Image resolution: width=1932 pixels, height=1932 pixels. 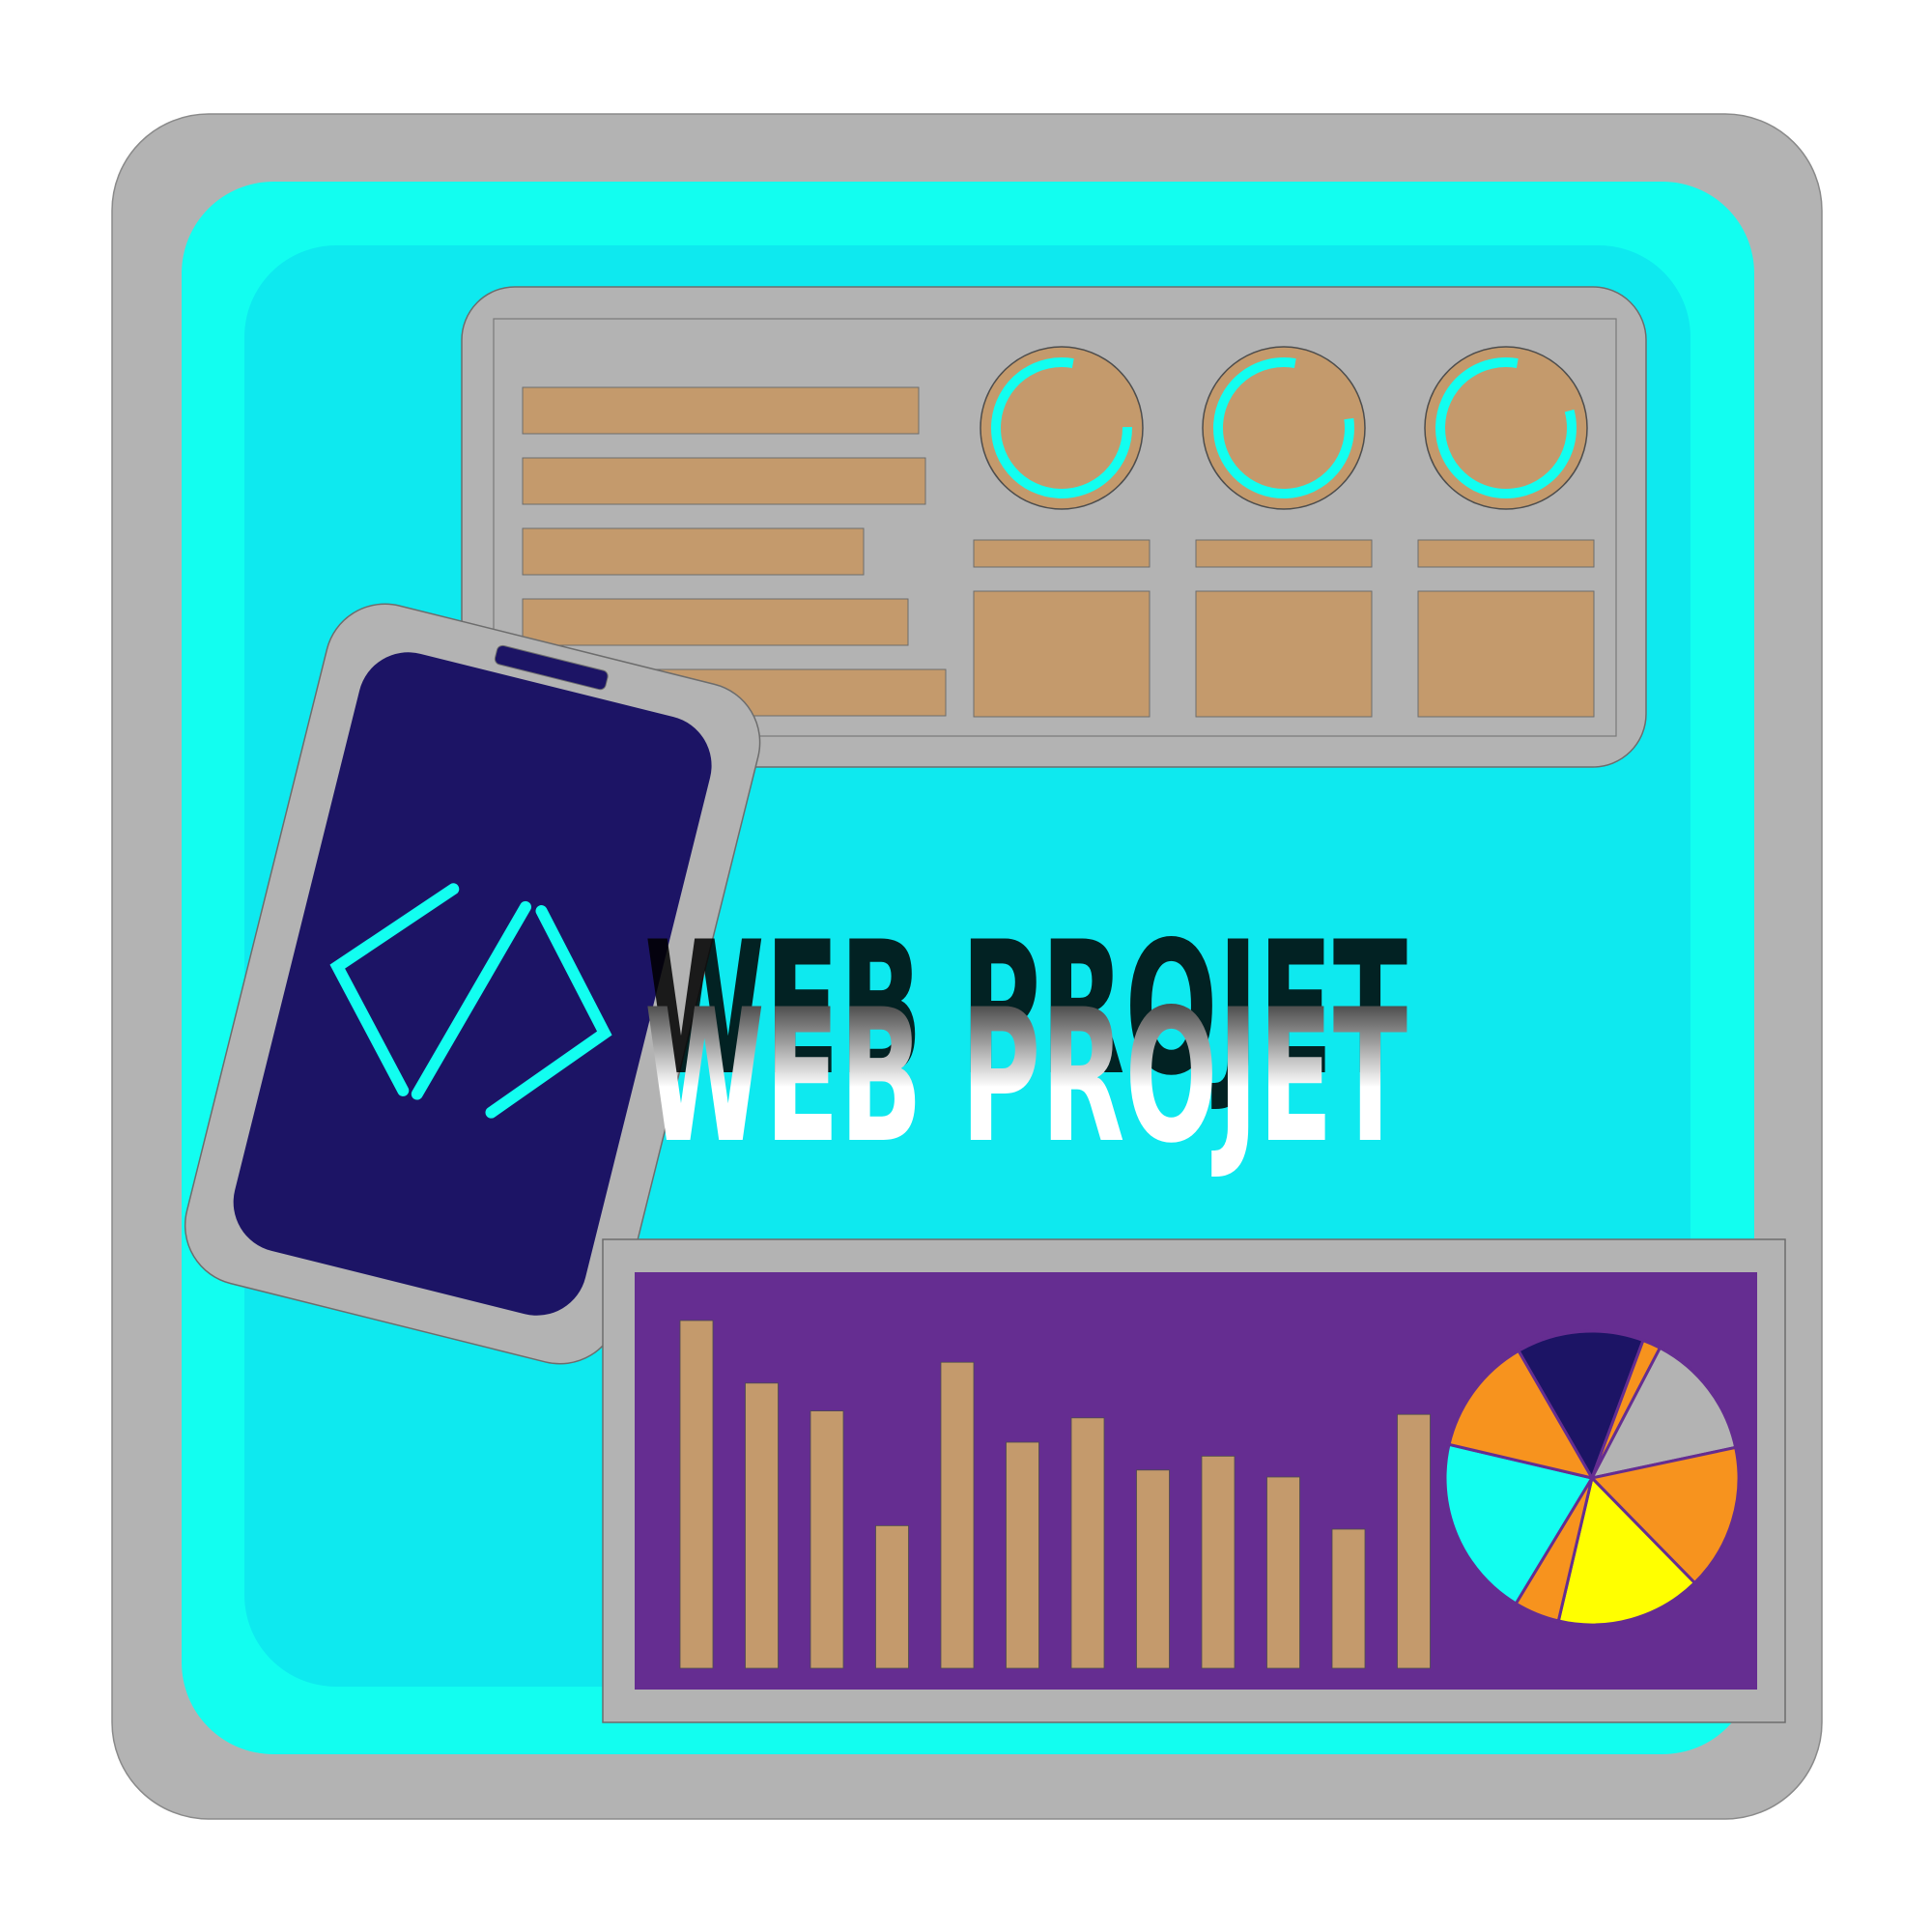 I want to click on gauge-1-box, so click(x=1062, y=654).